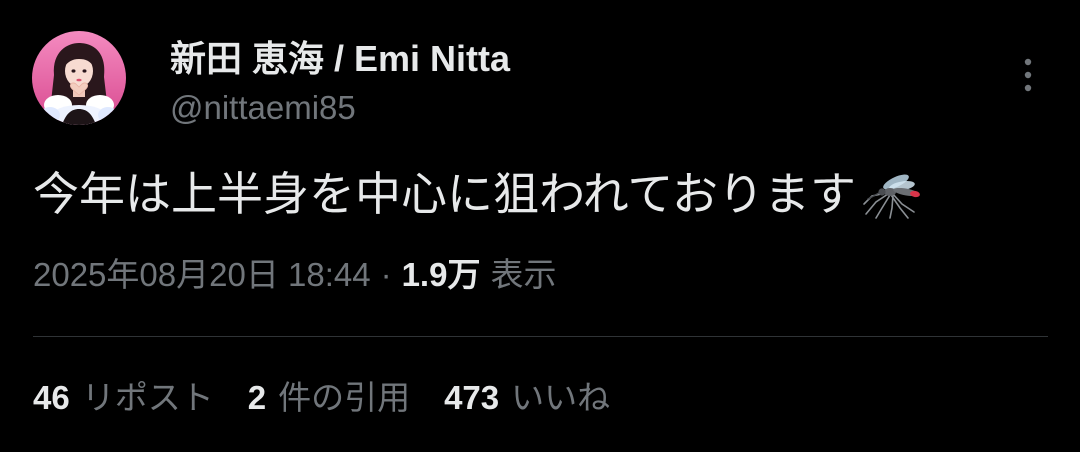 This screenshot has width=1080, height=452. What do you see at coordinates (257, 397) in the screenshot?
I see `quotes-count: 2` at bounding box center [257, 397].